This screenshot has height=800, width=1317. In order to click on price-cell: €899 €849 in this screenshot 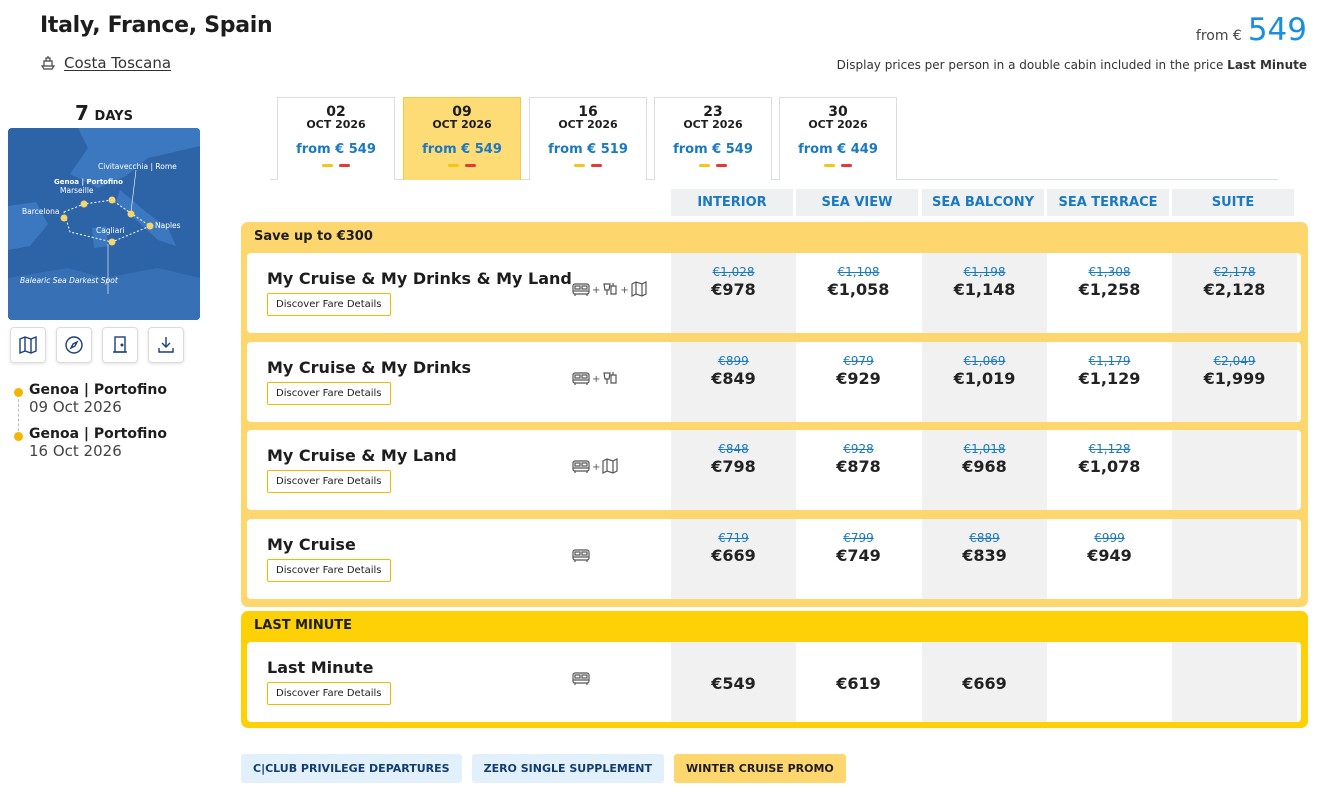, I will do `click(733, 382)`.